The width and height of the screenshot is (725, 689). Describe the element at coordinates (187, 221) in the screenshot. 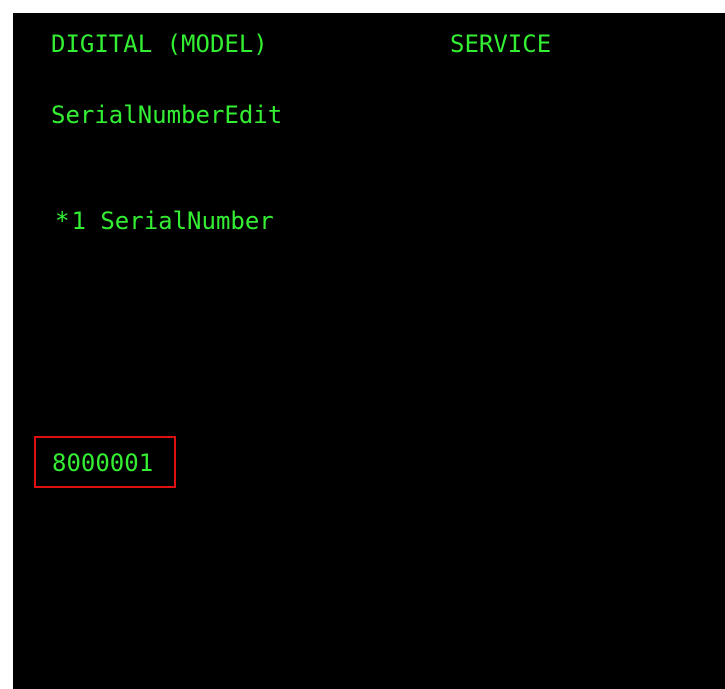

I see `menu-item-label: SerialNumber` at that location.